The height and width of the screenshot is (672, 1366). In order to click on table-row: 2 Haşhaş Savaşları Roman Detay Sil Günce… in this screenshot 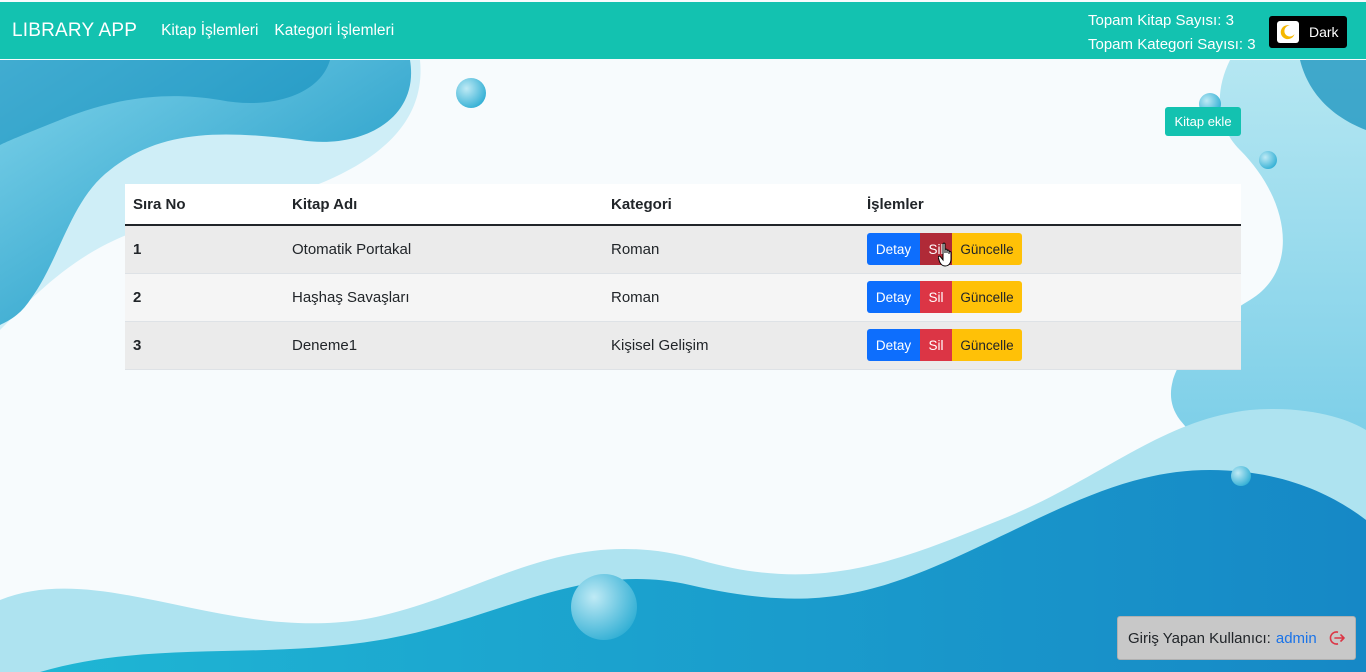, I will do `click(683, 297)`.